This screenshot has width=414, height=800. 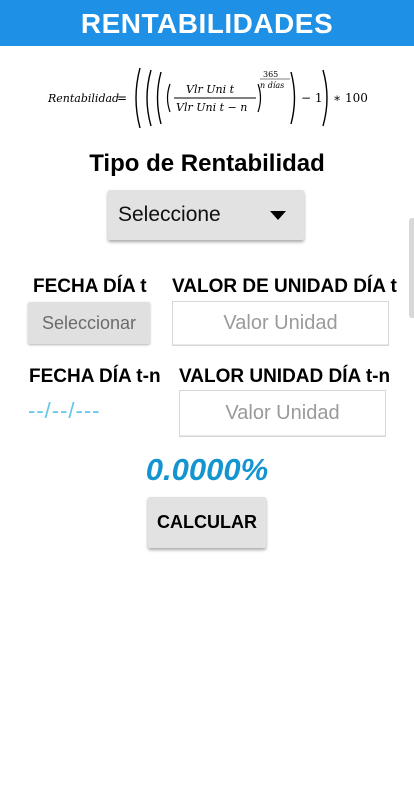 I want to click on formula-equals: =, so click(x=122, y=98).